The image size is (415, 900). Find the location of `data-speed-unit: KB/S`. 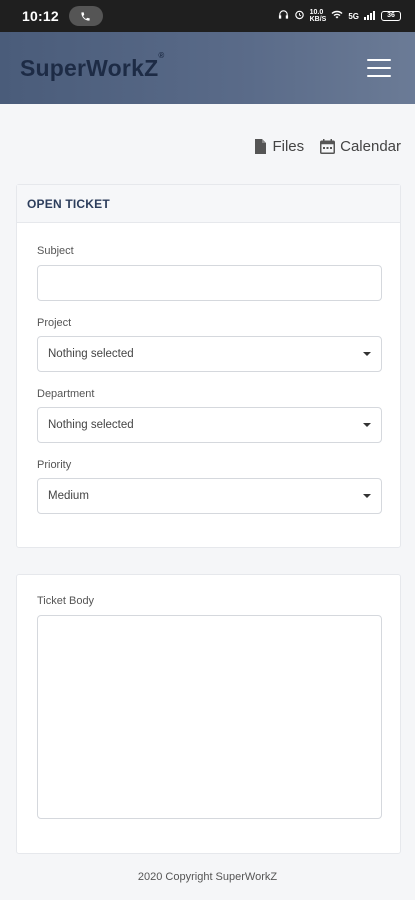

data-speed-unit: KB/S is located at coordinates (318, 19).